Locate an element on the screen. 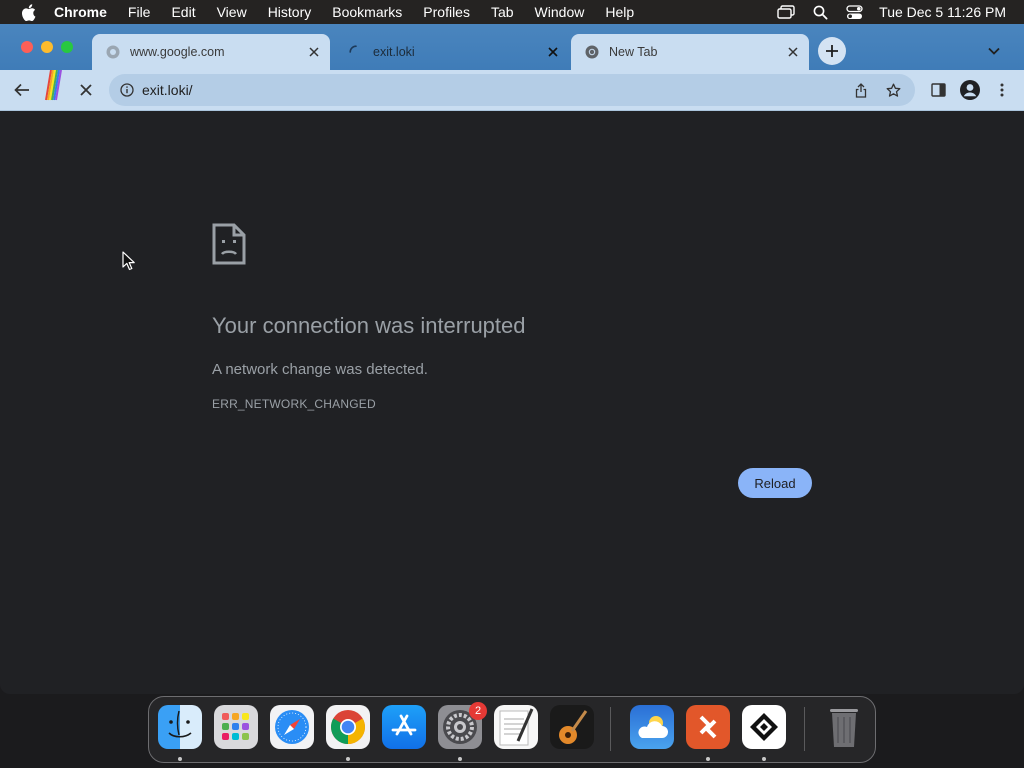  menu-tab: Tab is located at coordinates (502, 12).